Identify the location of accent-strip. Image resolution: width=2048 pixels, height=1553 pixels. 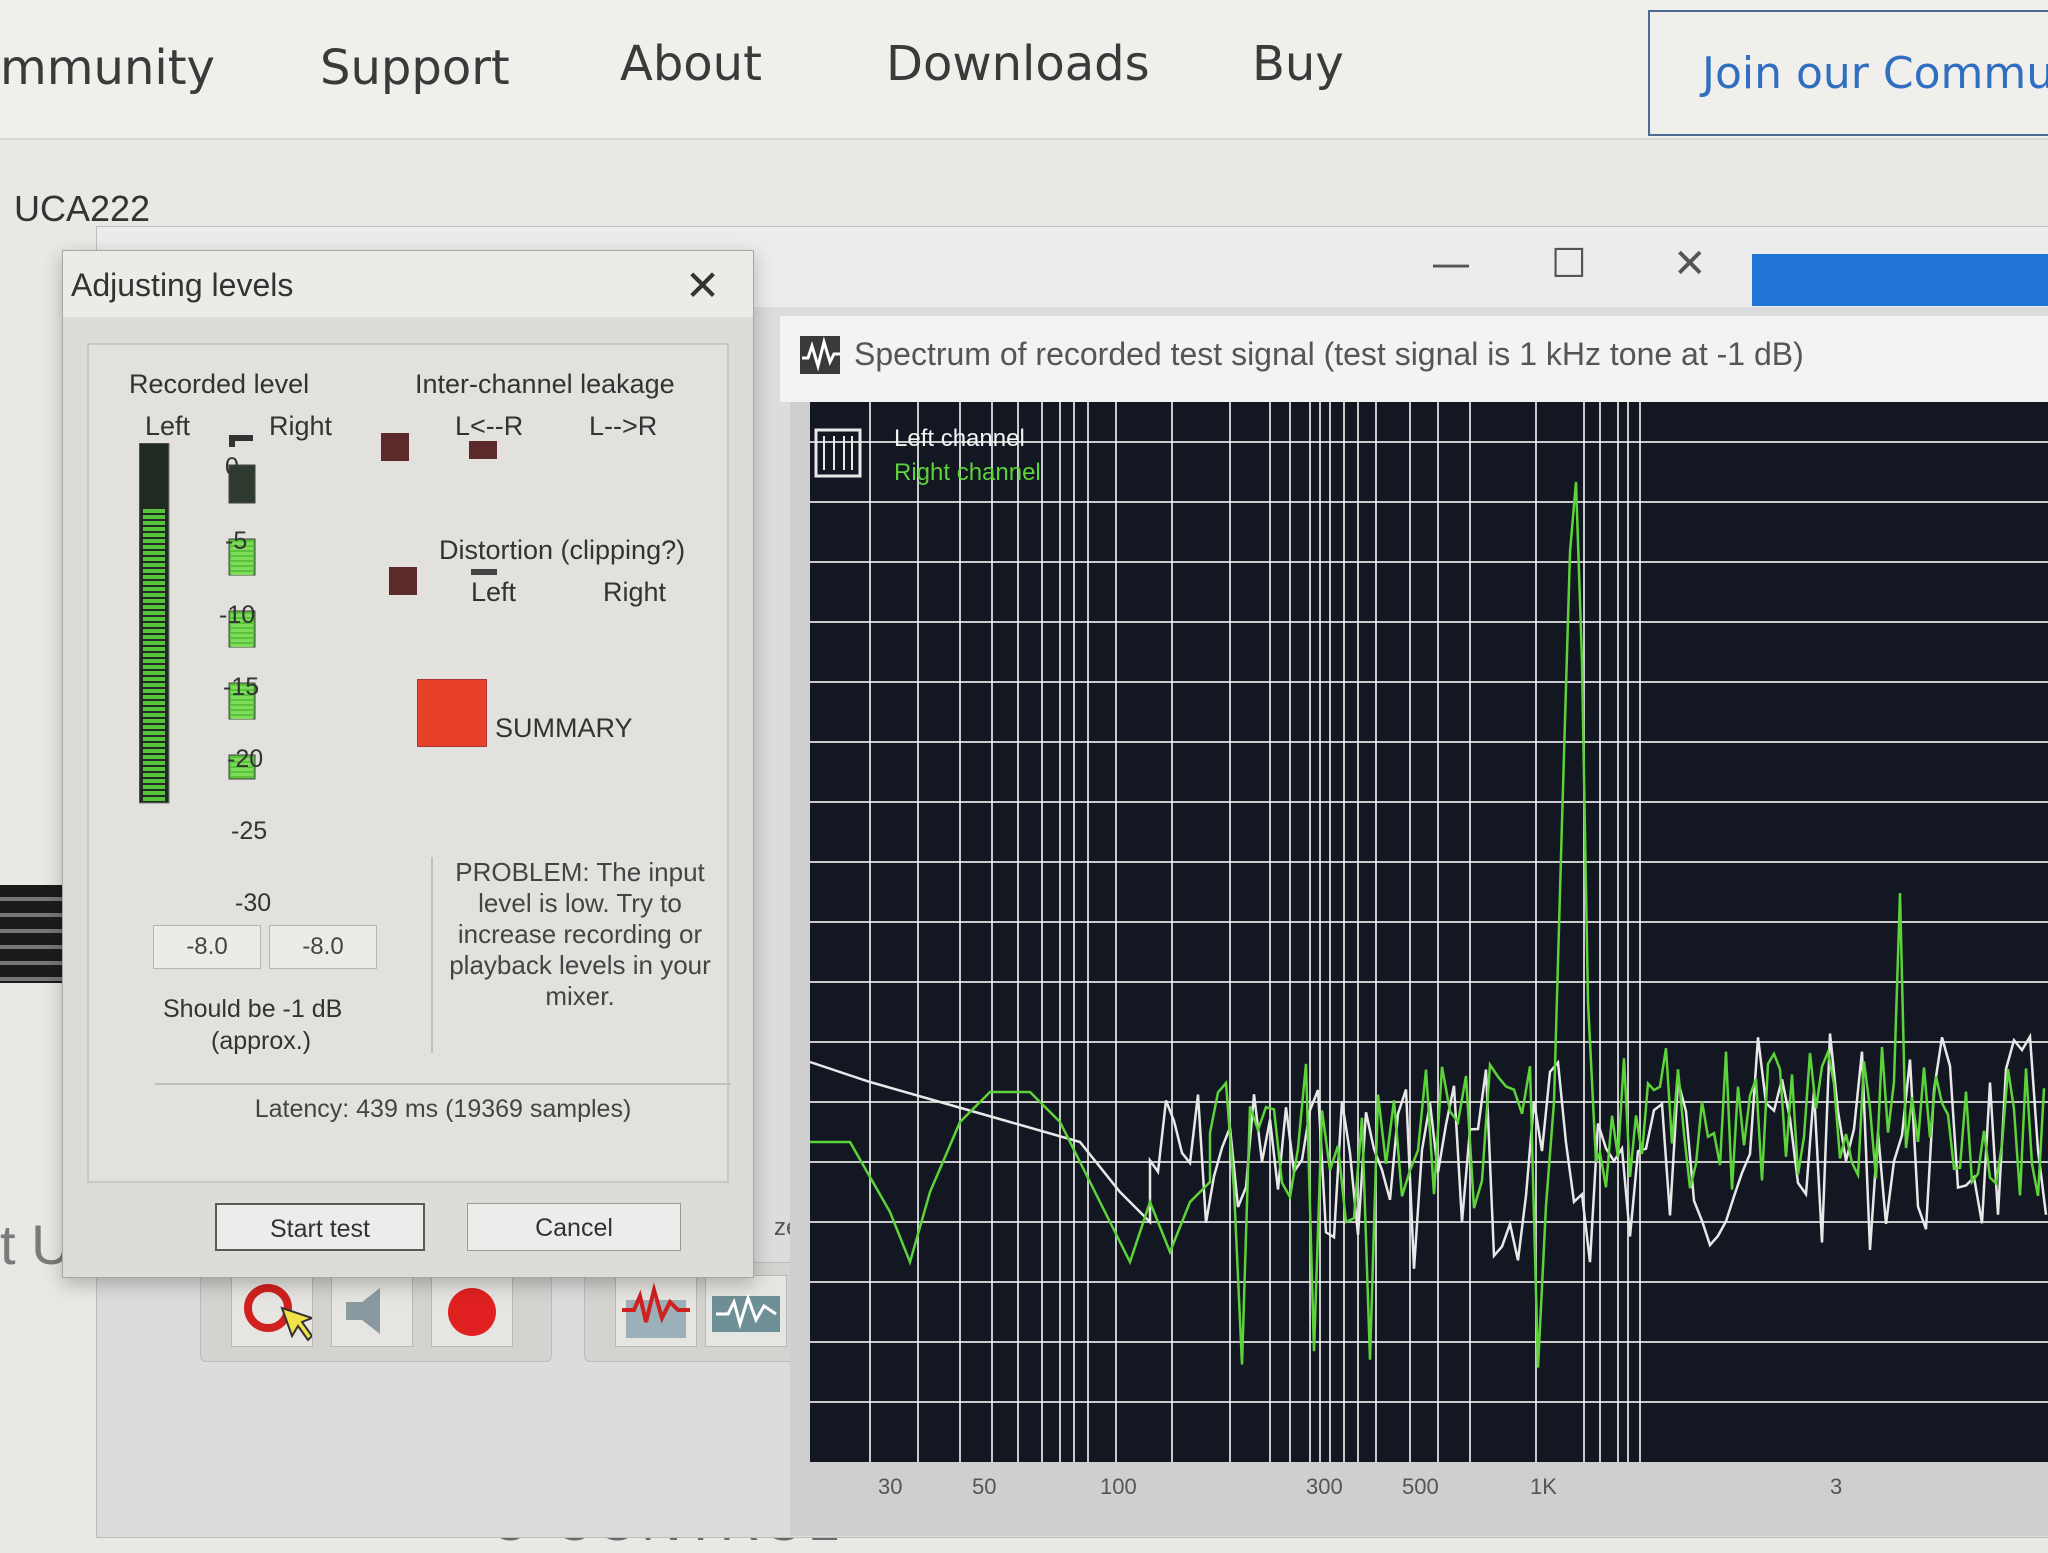
(1900, 280).